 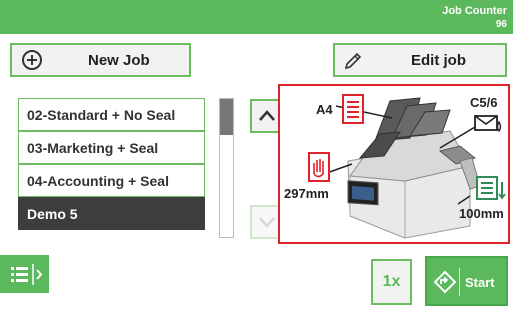 What do you see at coordinates (119, 60) in the screenshot?
I see `new-job-label: New Job` at bounding box center [119, 60].